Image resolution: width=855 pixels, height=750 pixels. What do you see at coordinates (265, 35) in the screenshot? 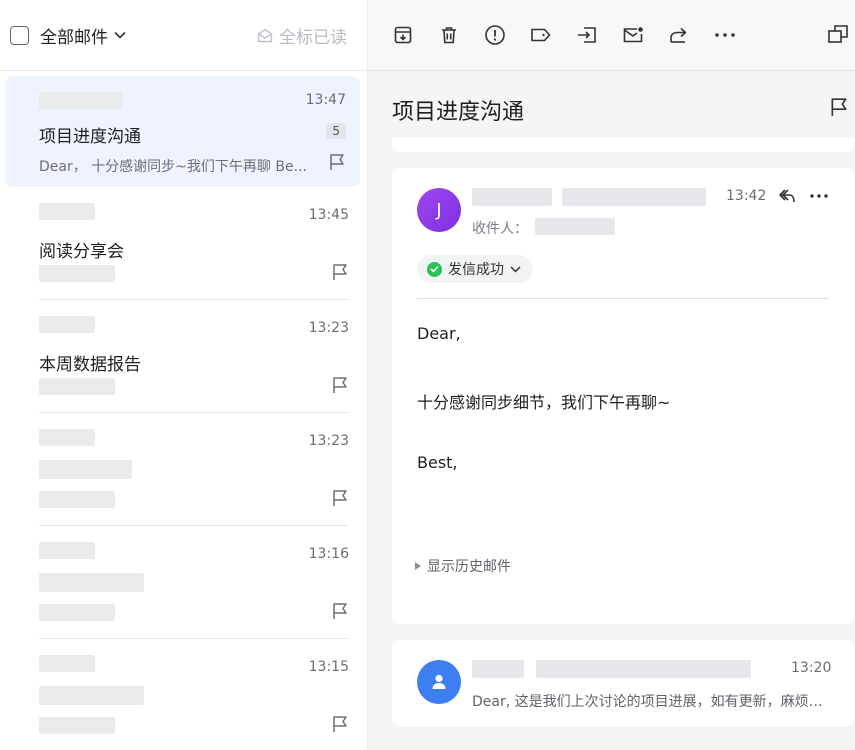
I see `envelope-open-icon` at bounding box center [265, 35].